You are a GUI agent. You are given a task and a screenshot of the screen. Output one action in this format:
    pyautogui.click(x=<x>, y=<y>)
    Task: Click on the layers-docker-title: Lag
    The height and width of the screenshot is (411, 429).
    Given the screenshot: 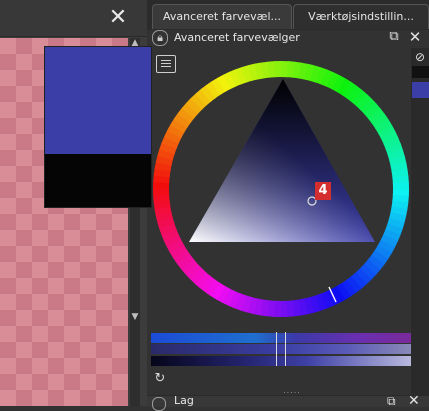 What is the action you would take?
    pyautogui.click(x=184, y=400)
    